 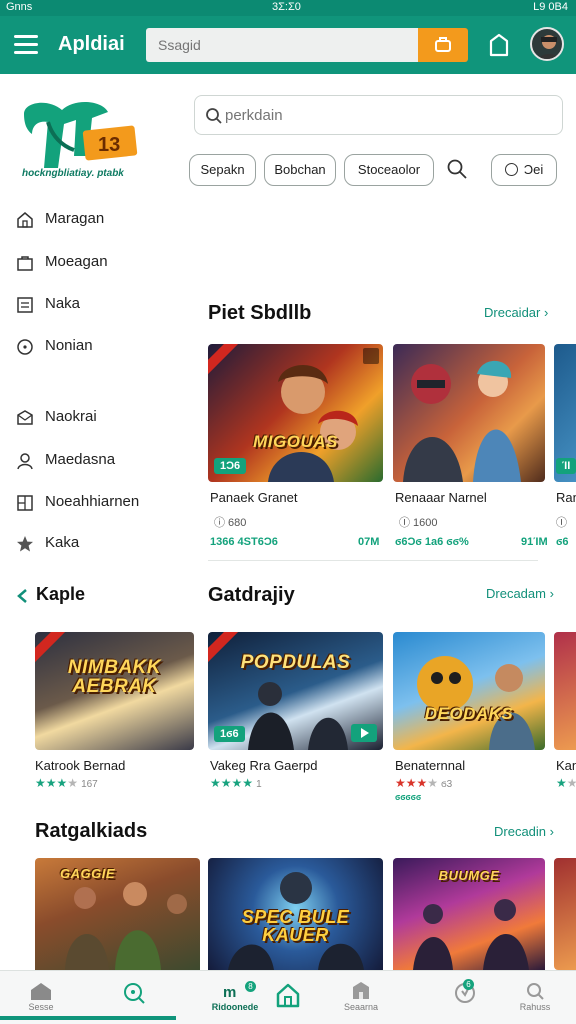 What do you see at coordinates (254, 497) in the screenshot?
I see `game-name: Panaek Granet` at bounding box center [254, 497].